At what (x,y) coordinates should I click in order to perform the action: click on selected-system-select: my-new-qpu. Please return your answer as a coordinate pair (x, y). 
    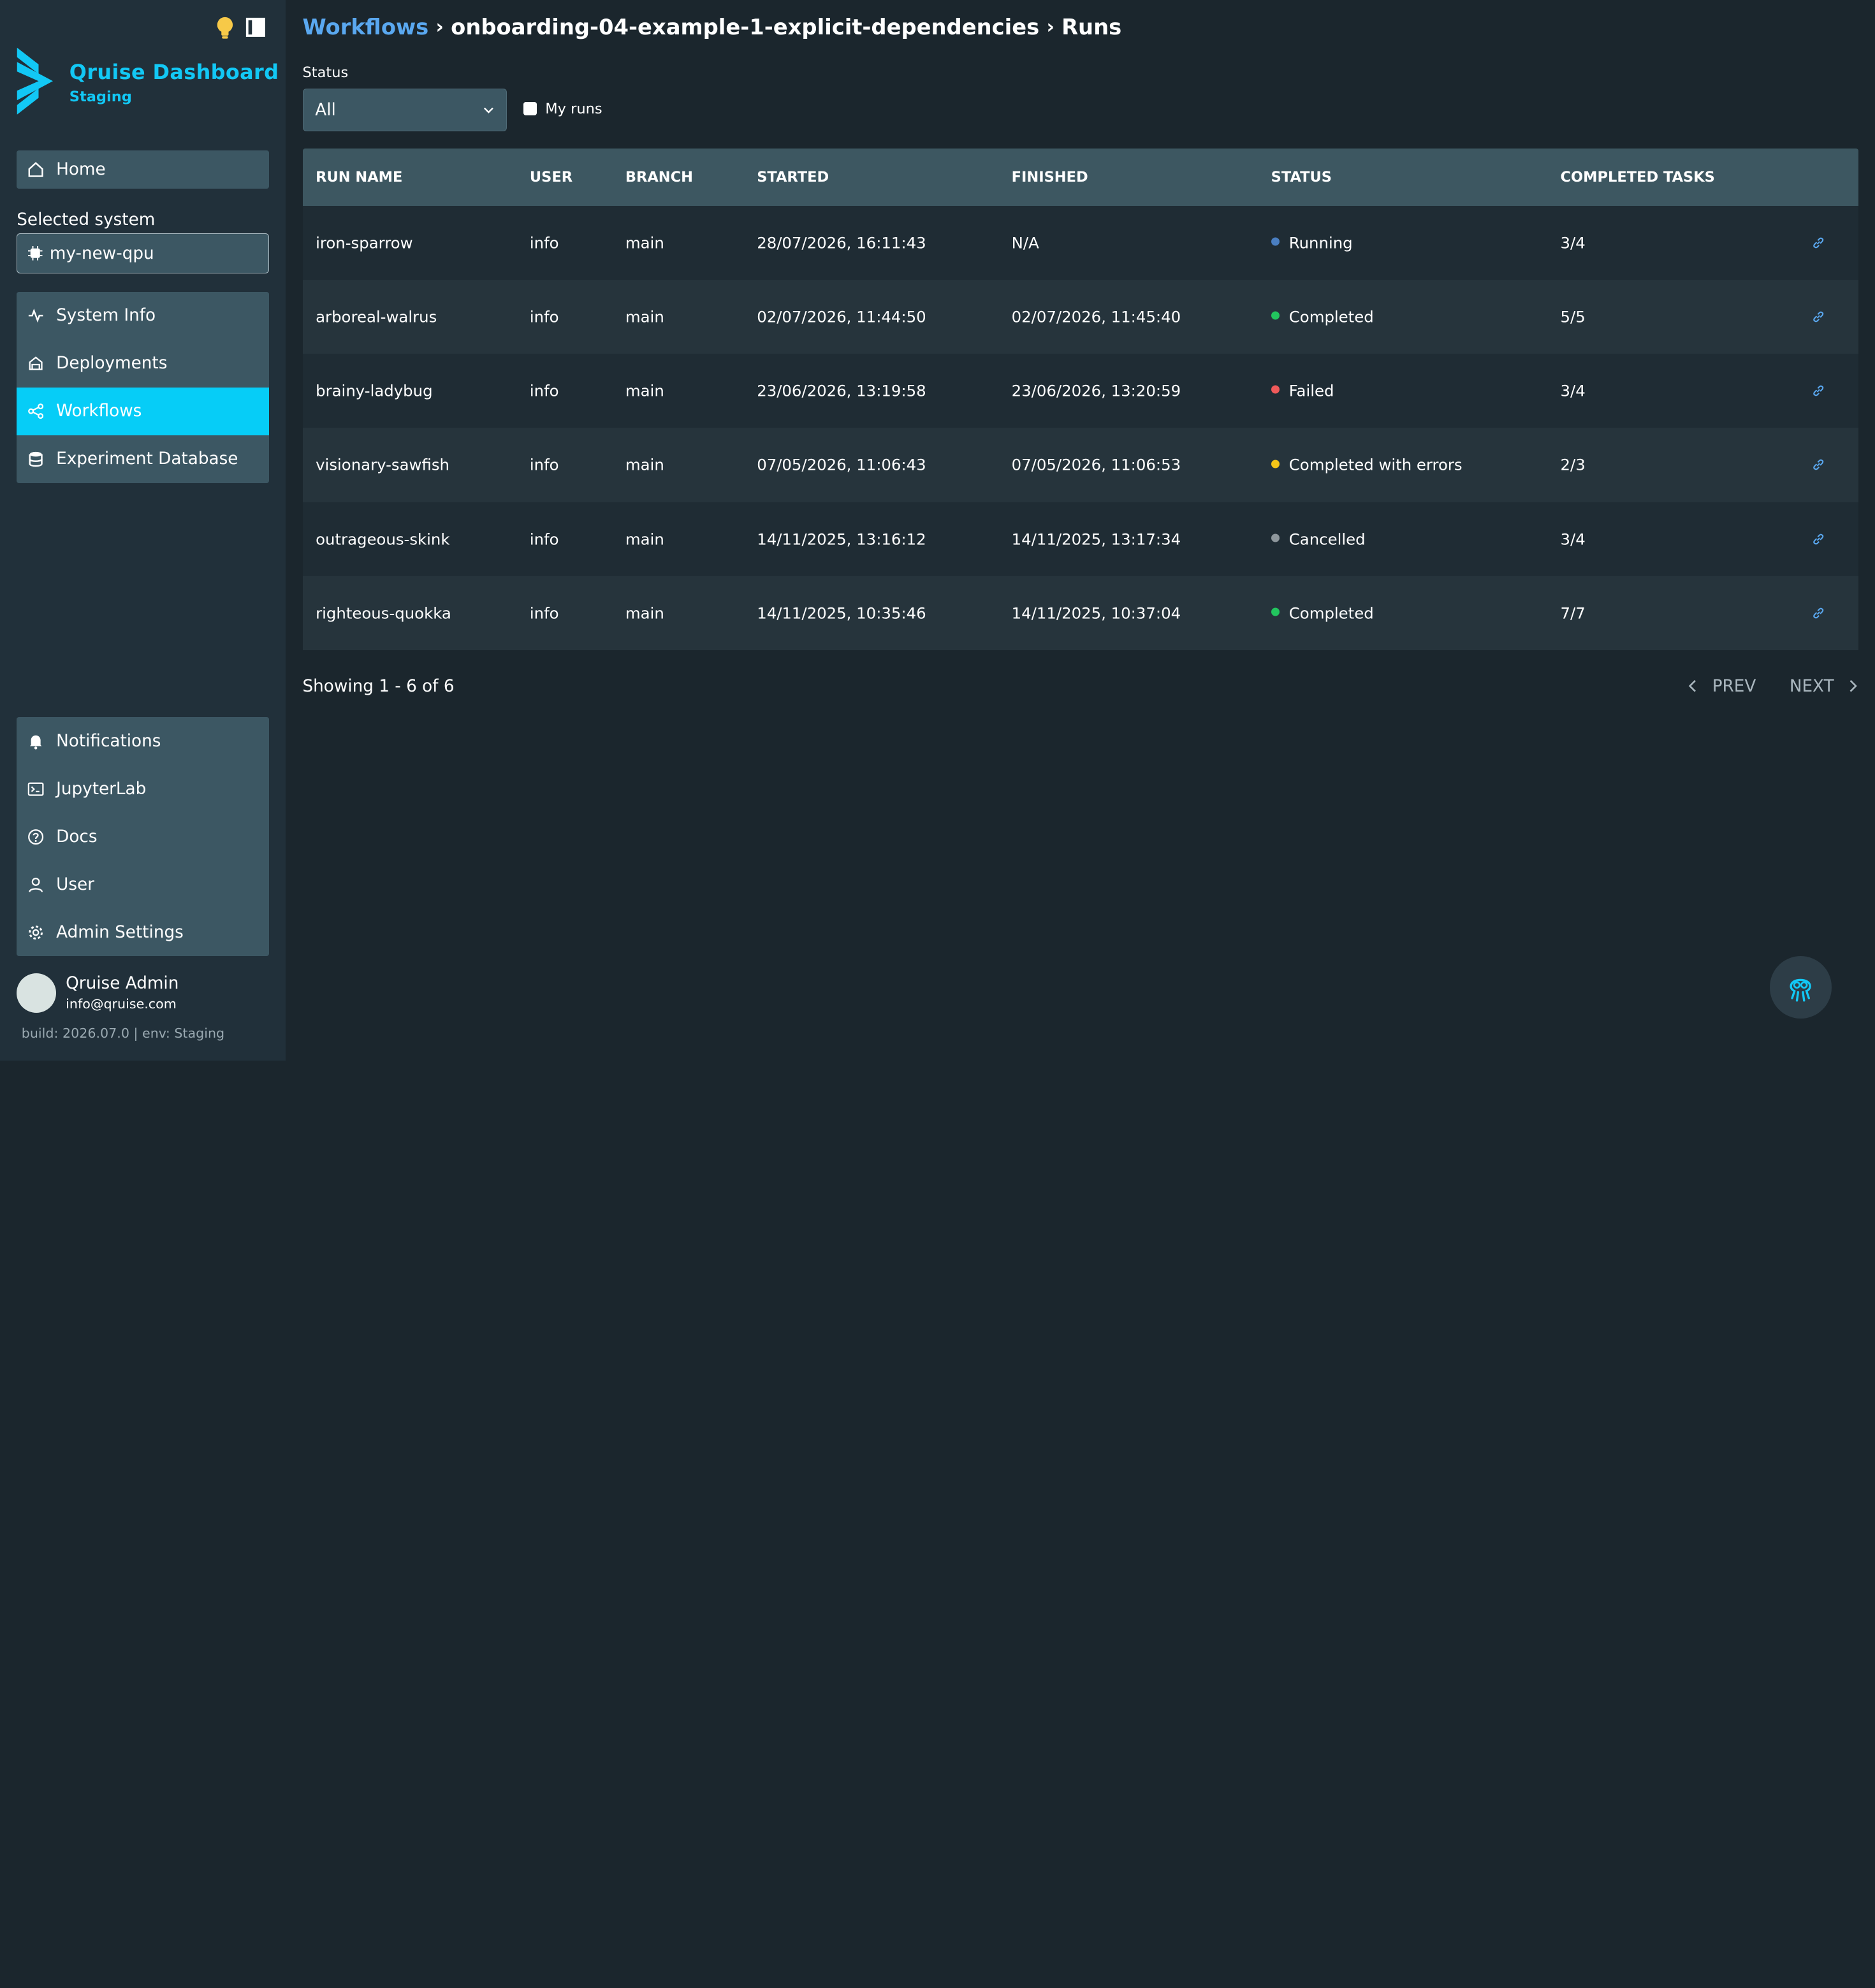
    Looking at the image, I should click on (143, 253).